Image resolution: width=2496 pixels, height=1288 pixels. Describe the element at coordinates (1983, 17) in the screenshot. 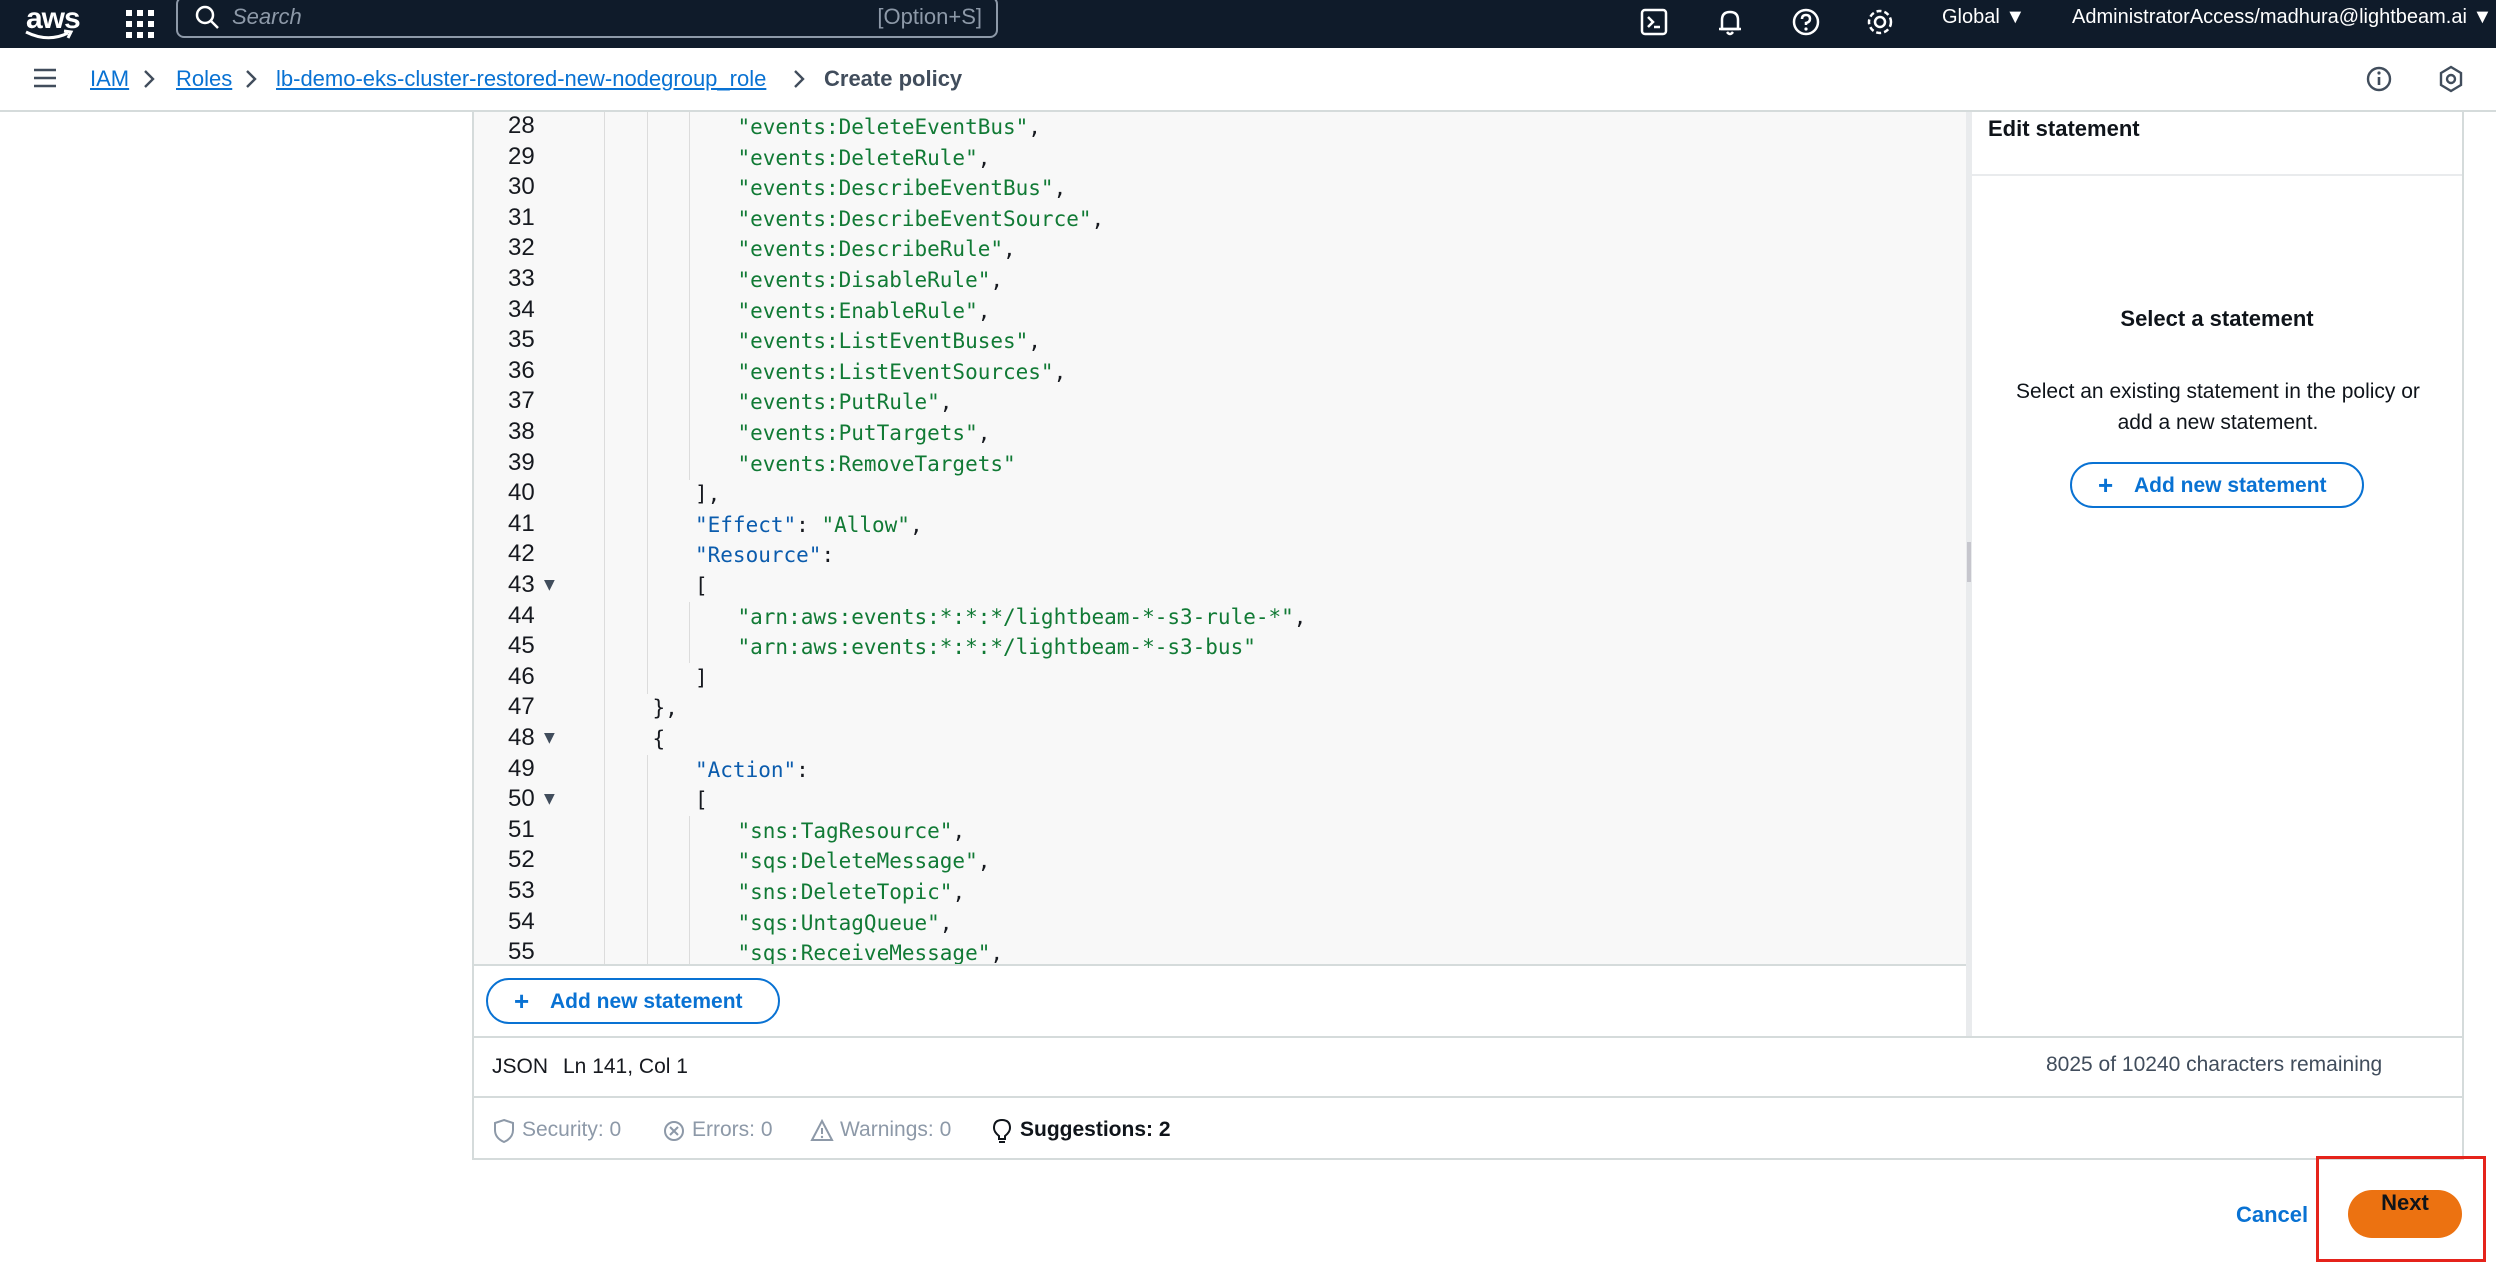

I see `region-selector: Global ▼` at that location.